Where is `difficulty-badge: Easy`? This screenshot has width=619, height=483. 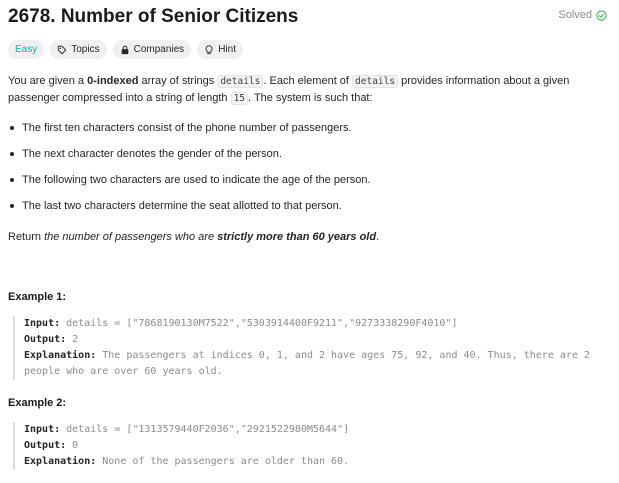
difficulty-badge: Easy is located at coordinates (26, 49).